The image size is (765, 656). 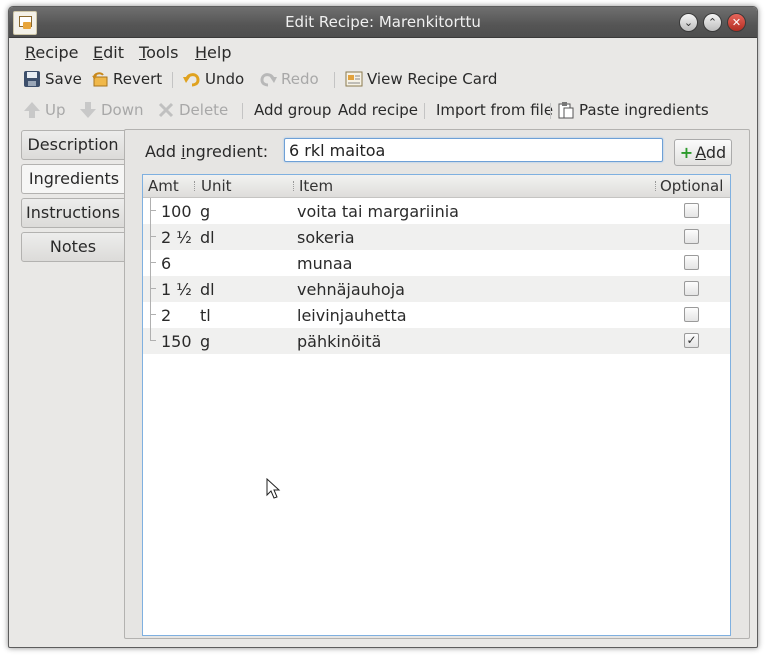 I want to click on save-icon, so click(x=32, y=79).